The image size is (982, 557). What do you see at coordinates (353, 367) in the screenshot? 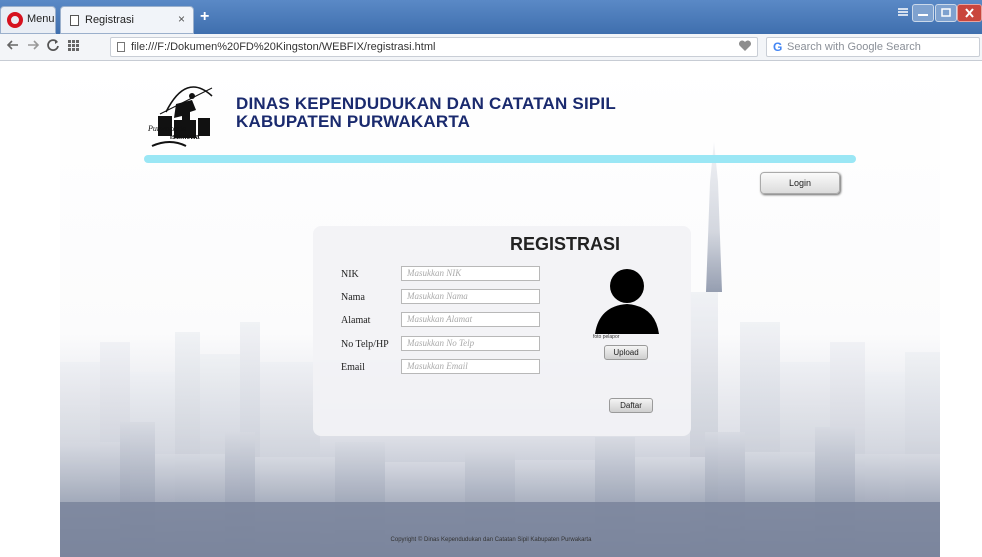
I see `email-label: Email` at bounding box center [353, 367].